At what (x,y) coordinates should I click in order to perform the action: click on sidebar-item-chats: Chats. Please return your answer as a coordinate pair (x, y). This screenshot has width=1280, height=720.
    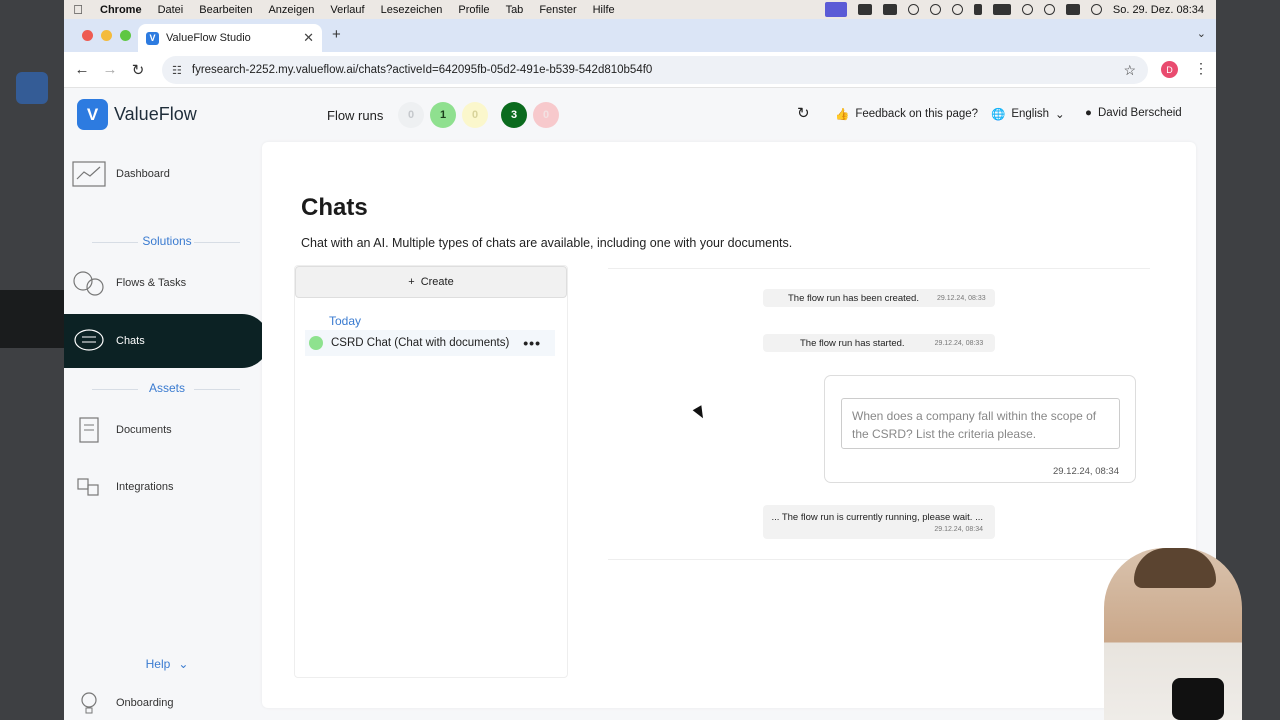
    Looking at the image, I should click on (166, 341).